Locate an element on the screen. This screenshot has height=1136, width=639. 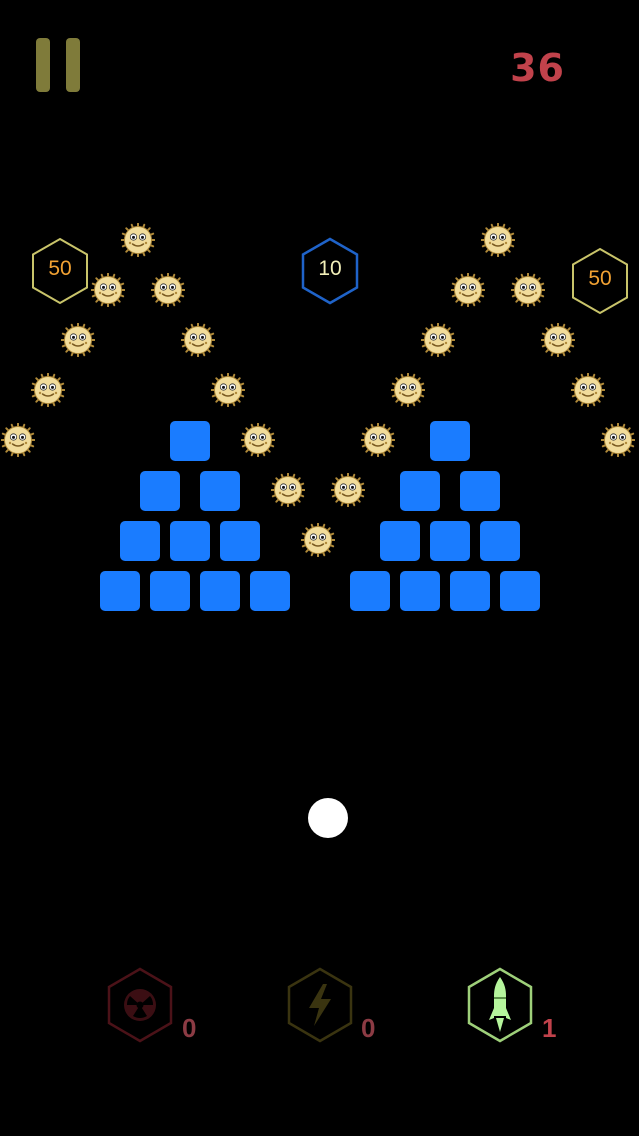
lightning-powerup-button is located at coordinates (320, 1005).